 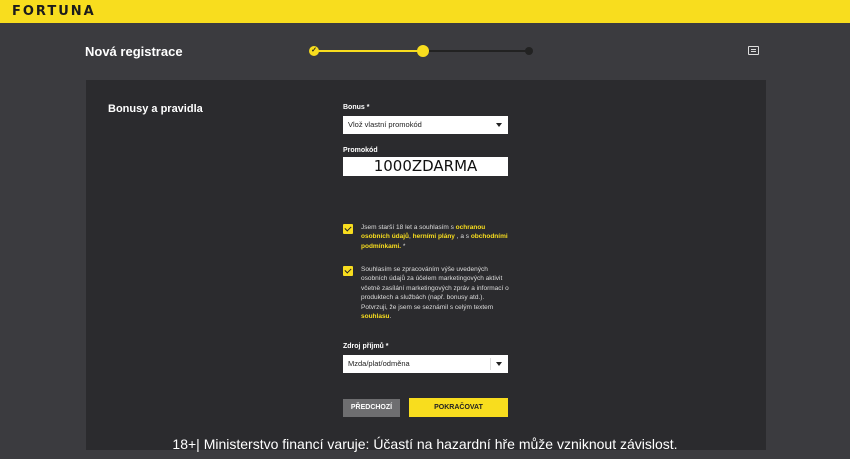 What do you see at coordinates (155, 109) in the screenshot?
I see `section-title: Bonusy a pravidla` at bounding box center [155, 109].